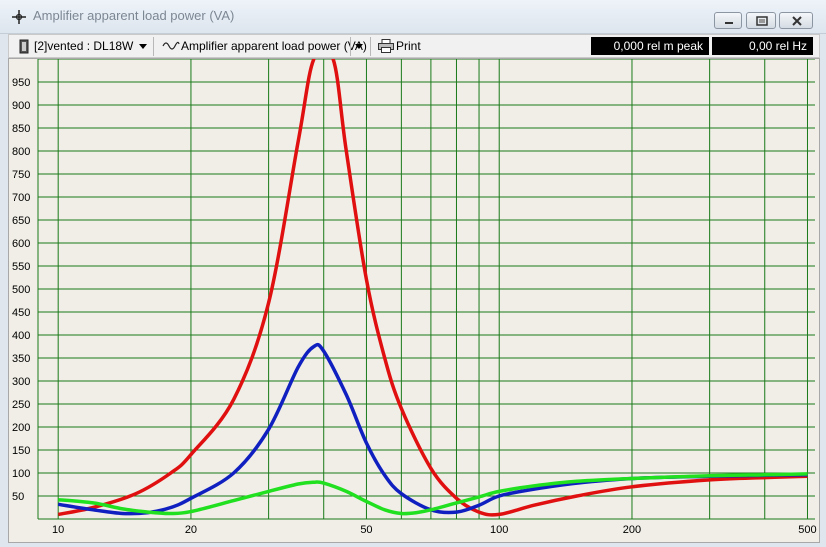 The image size is (826, 547). Describe the element at coordinates (499, 530) in the screenshot. I see `x-tick-label: 100` at that location.